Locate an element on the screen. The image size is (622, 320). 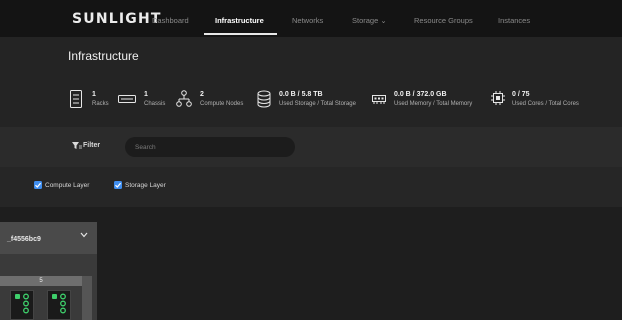
search-input is located at coordinates (210, 147).